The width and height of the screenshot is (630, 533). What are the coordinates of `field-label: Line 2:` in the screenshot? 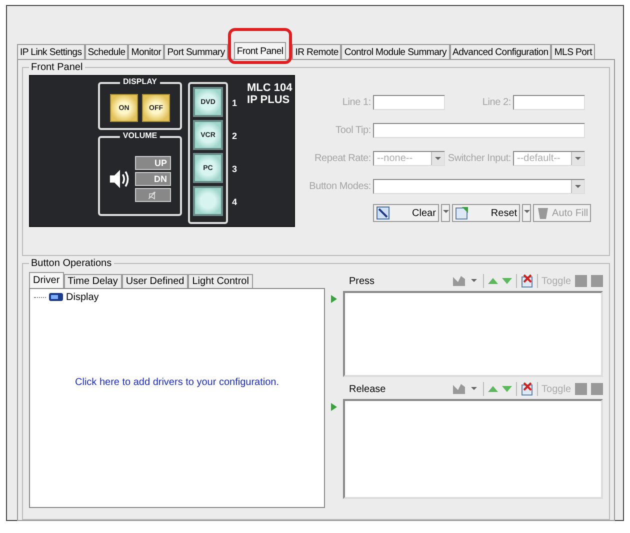 It's located at (496, 102).